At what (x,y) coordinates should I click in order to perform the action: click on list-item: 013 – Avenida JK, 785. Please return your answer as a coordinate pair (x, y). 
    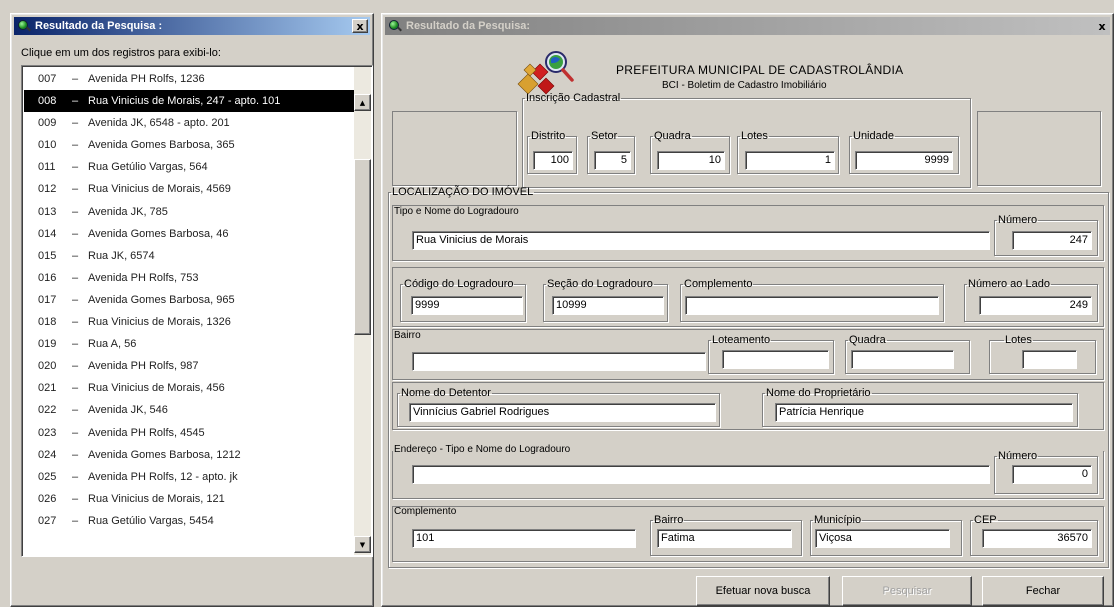
    Looking at the image, I should click on (189, 212).